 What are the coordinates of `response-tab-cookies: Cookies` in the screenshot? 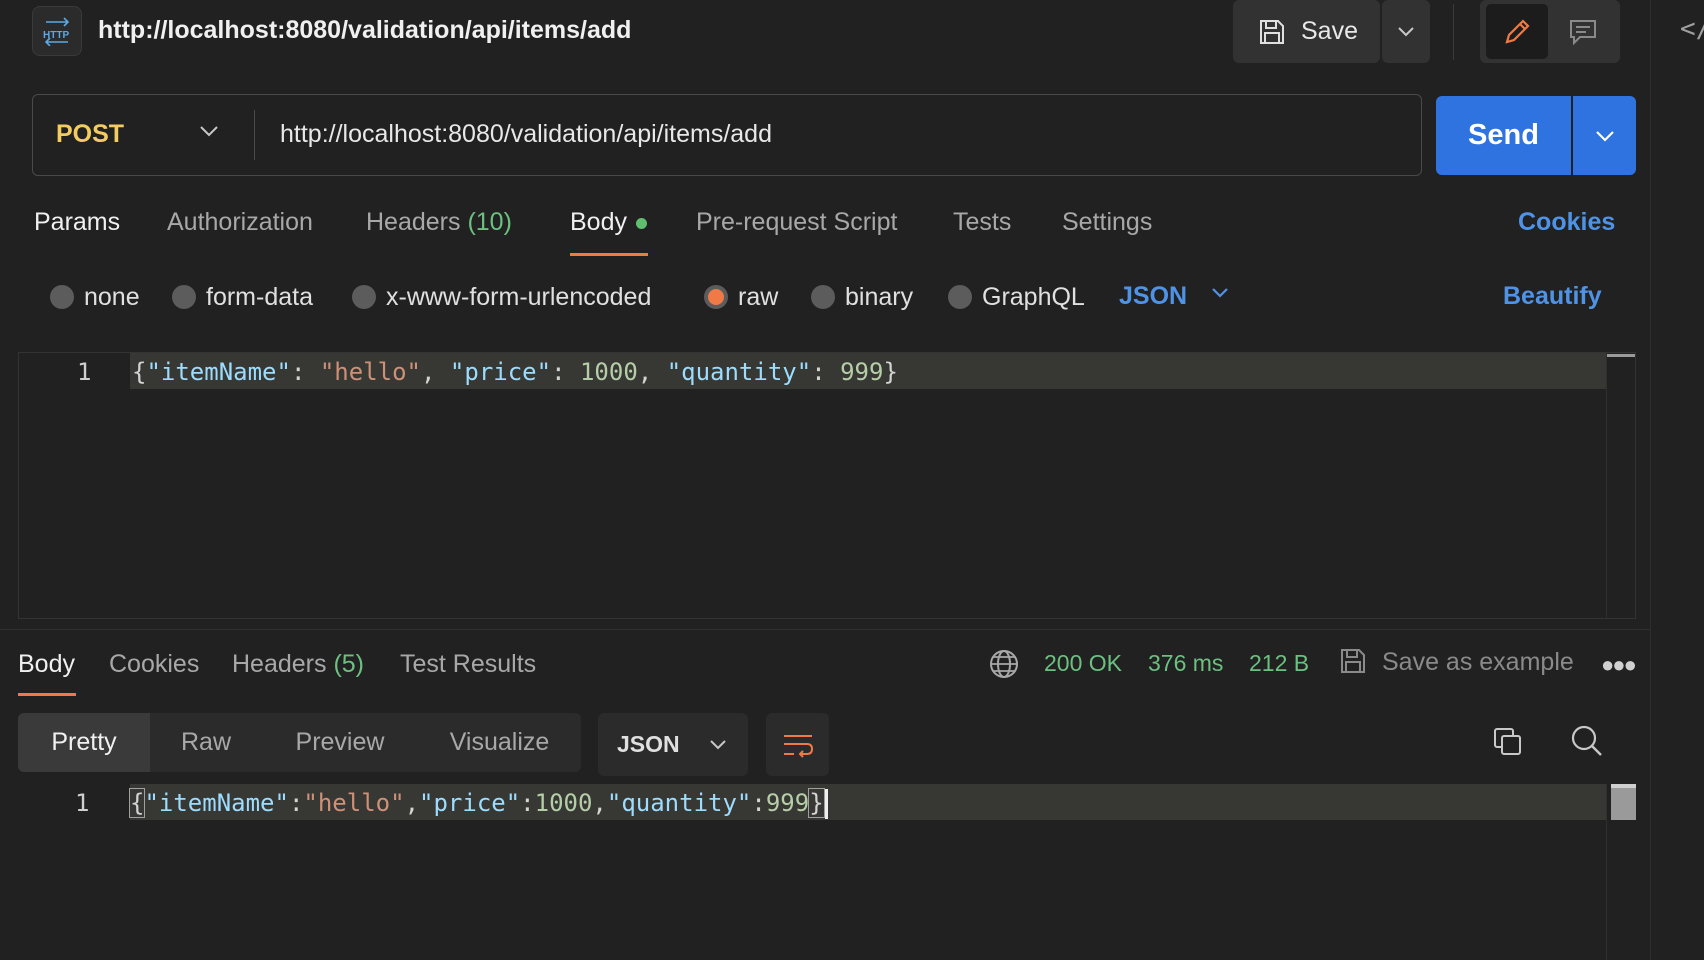 It's located at (154, 664).